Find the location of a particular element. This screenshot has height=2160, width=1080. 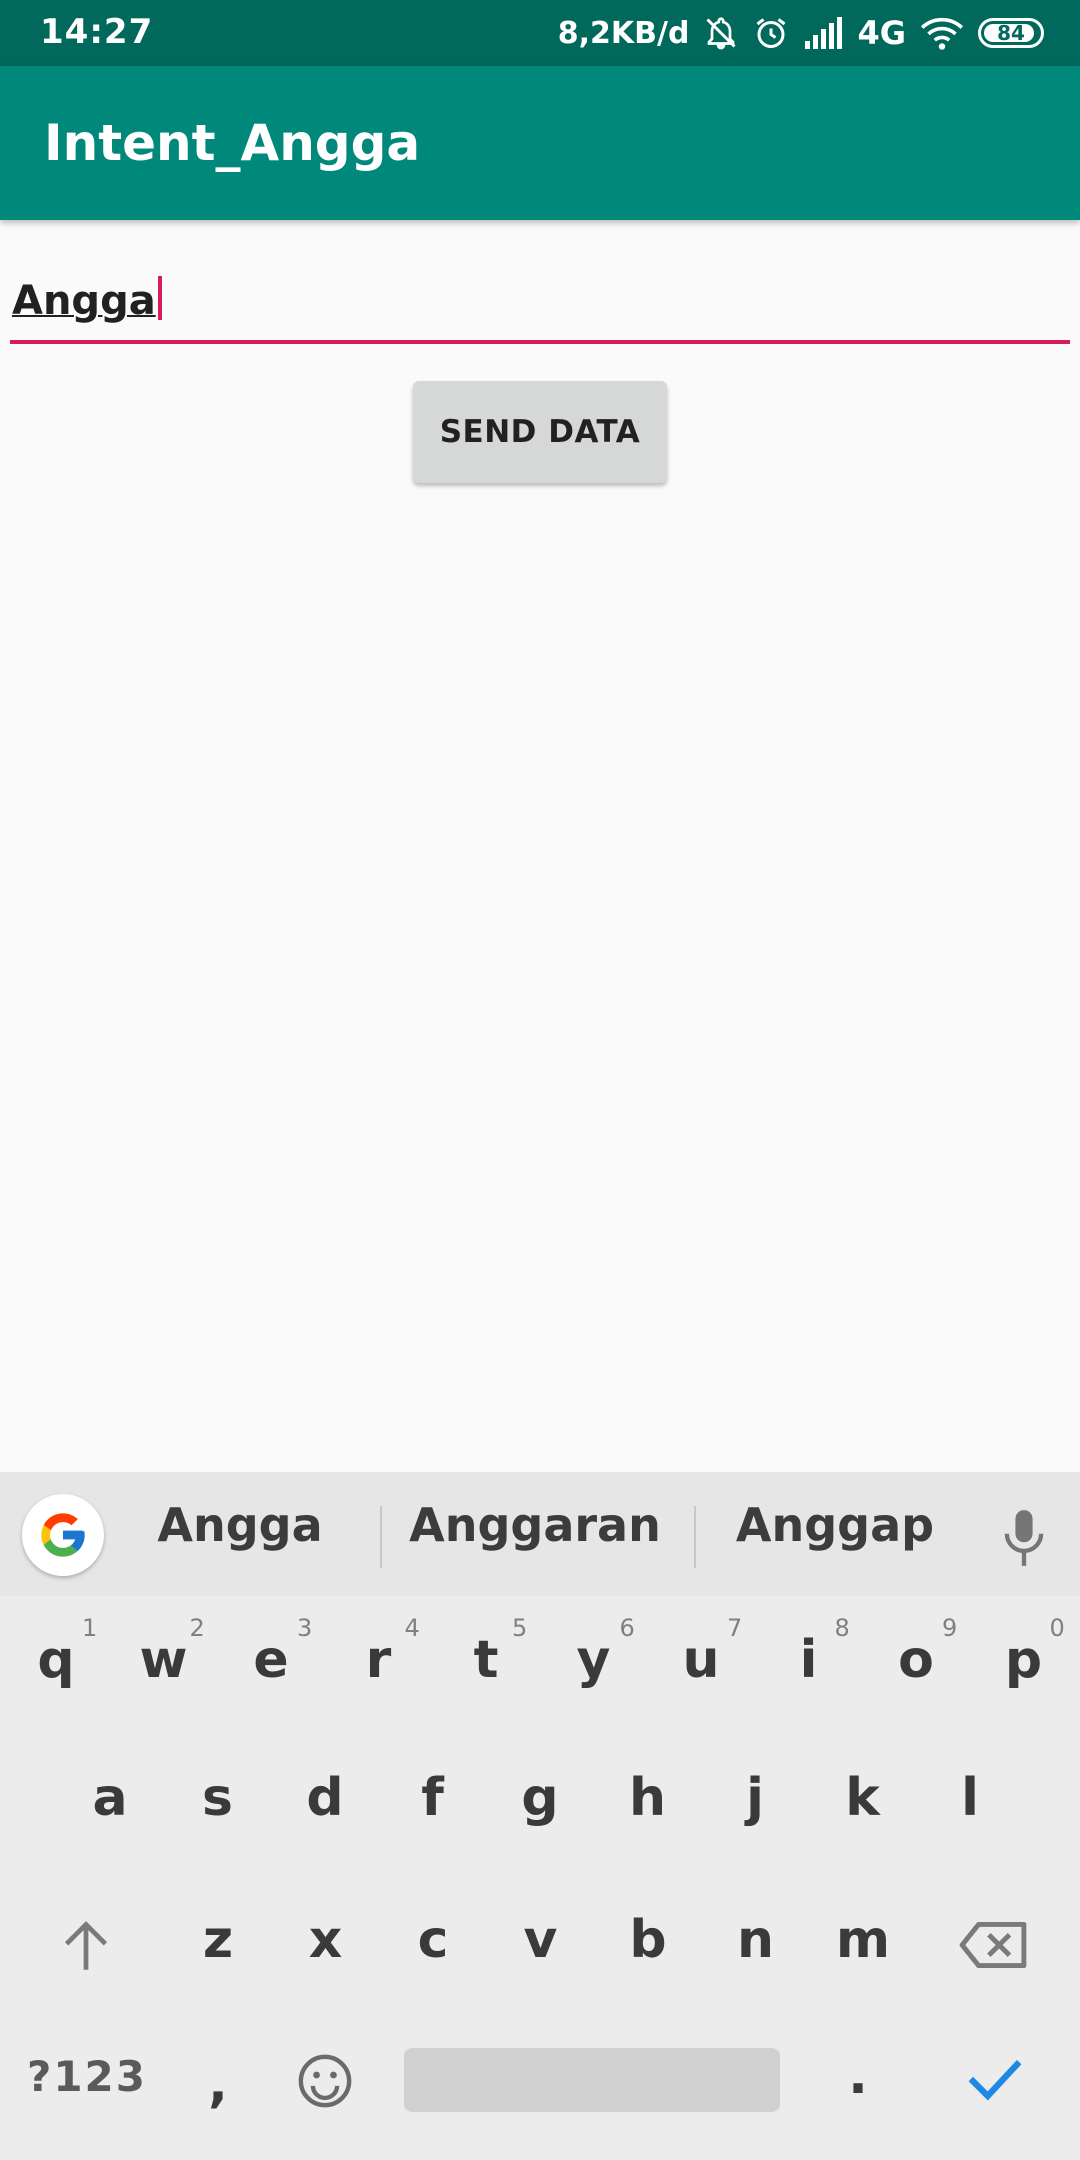

suggestion-2: Anggaran is located at coordinates (535, 1525).